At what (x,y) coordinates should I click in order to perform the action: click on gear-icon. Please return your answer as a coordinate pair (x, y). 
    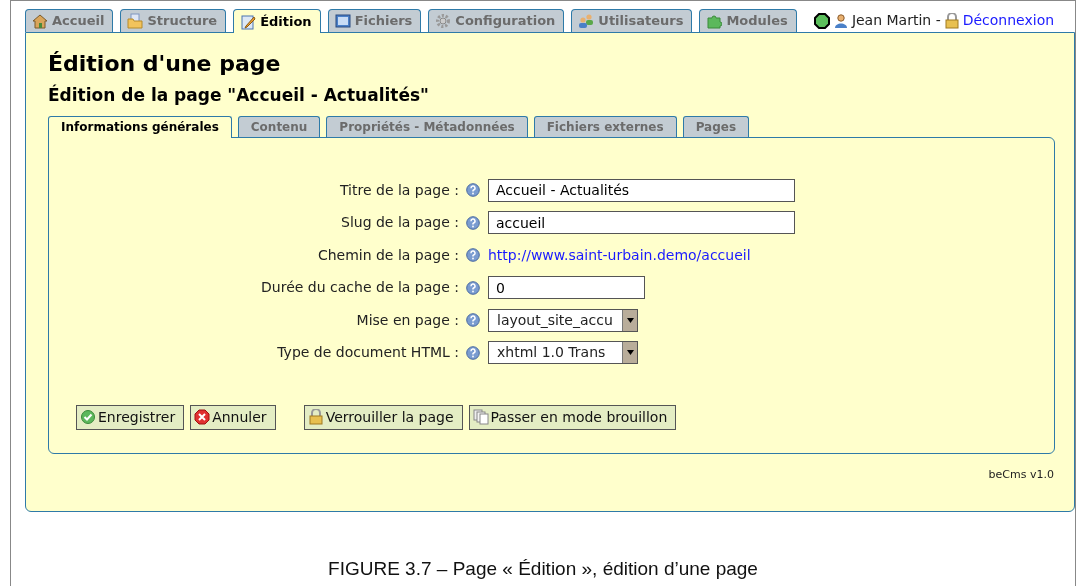
    Looking at the image, I should click on (443, 21).